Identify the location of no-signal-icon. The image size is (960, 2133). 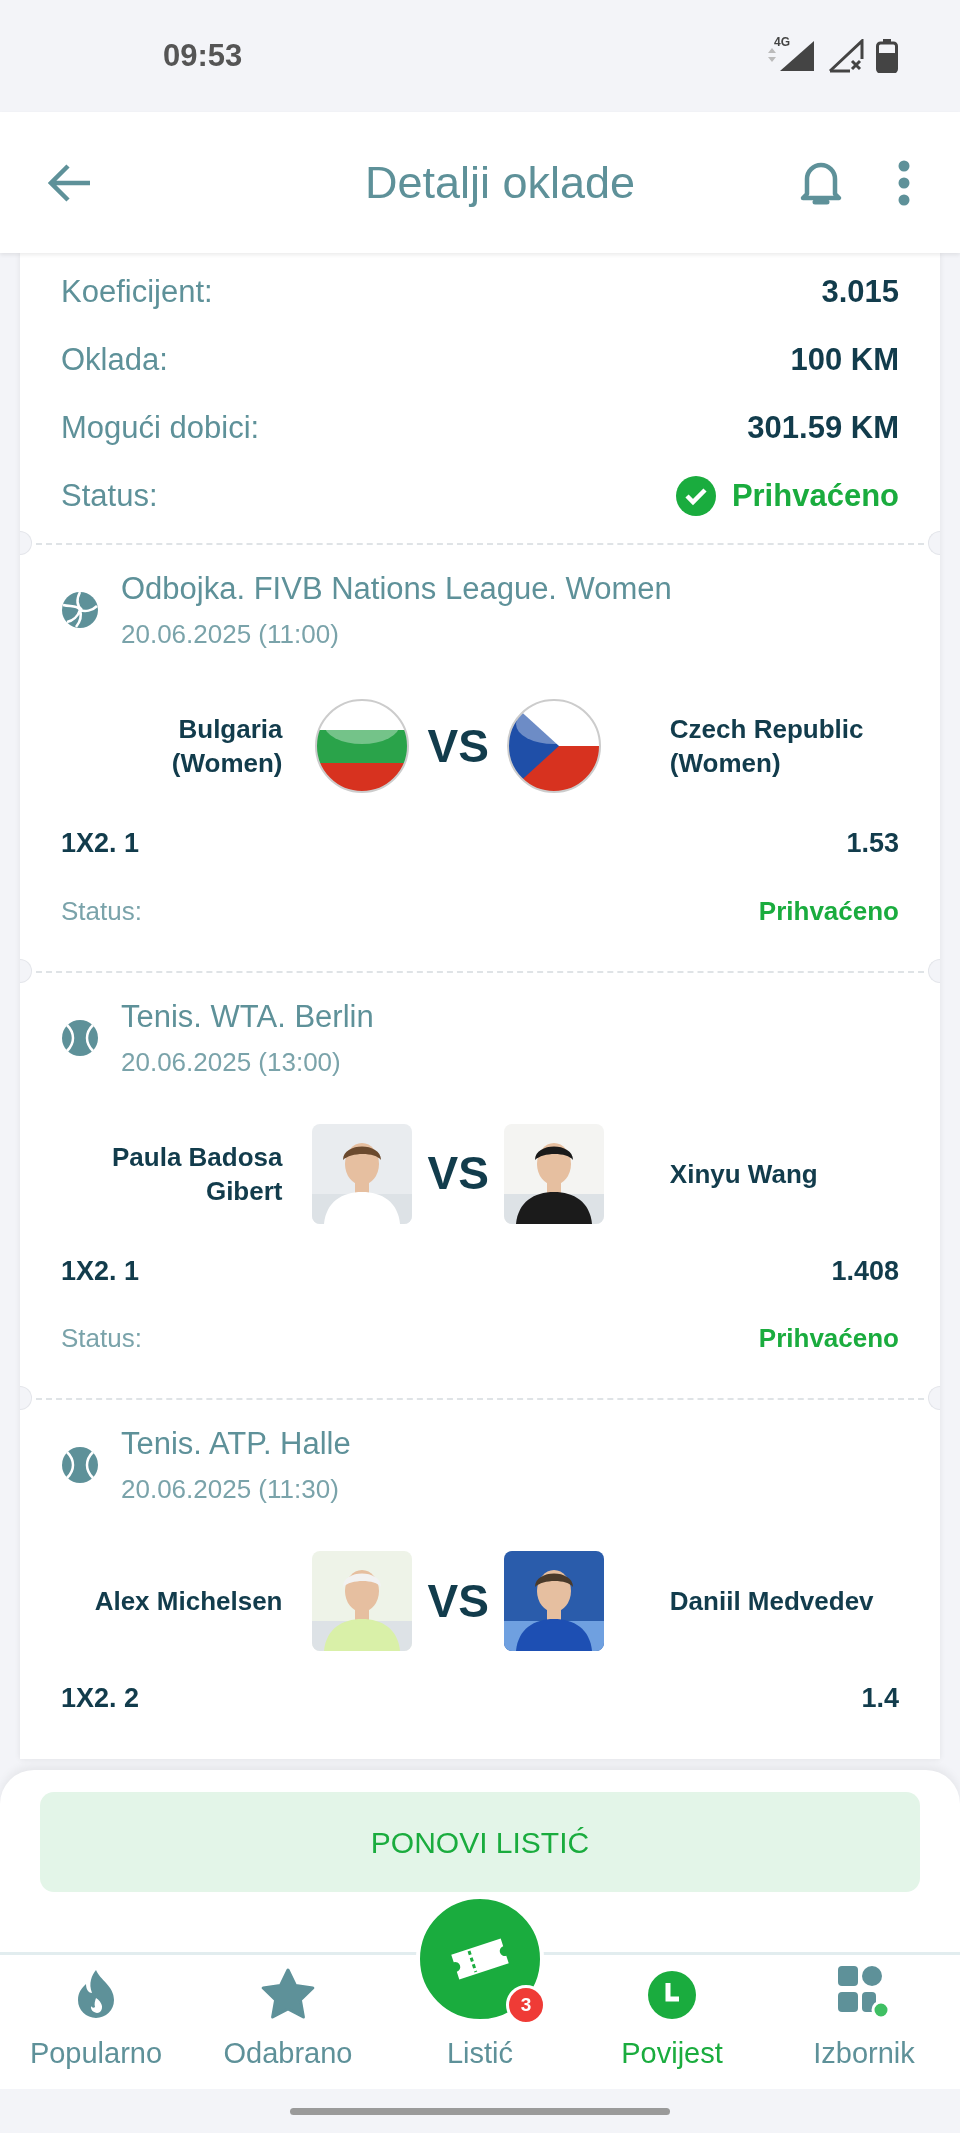
(846, 56).